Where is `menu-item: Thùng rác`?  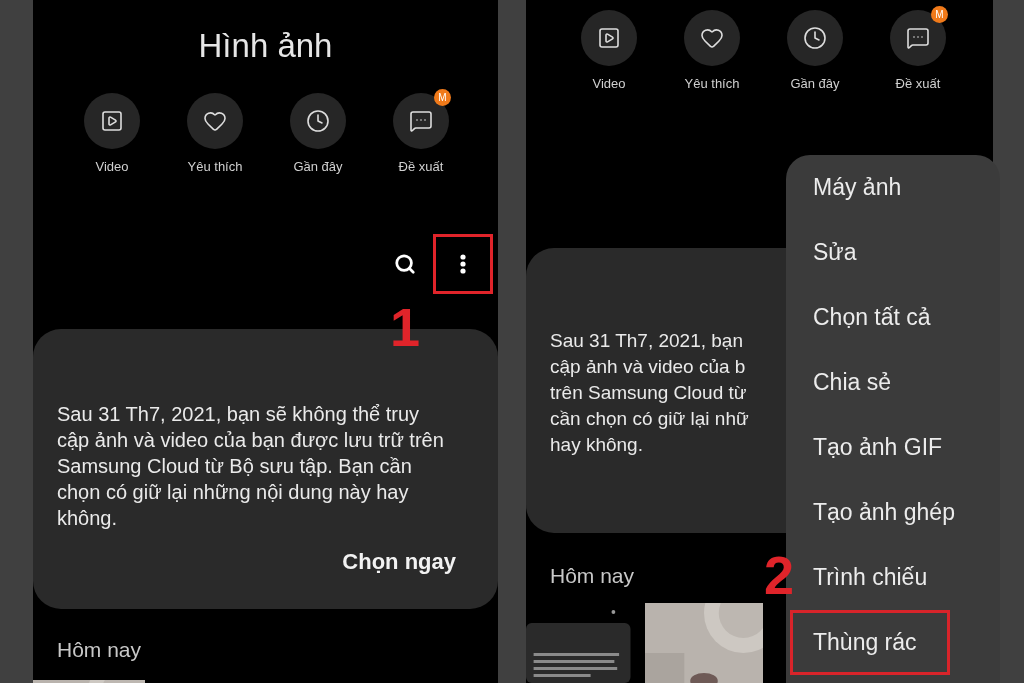
menu-item: Thùng rác is located at coordinates (870, 642).